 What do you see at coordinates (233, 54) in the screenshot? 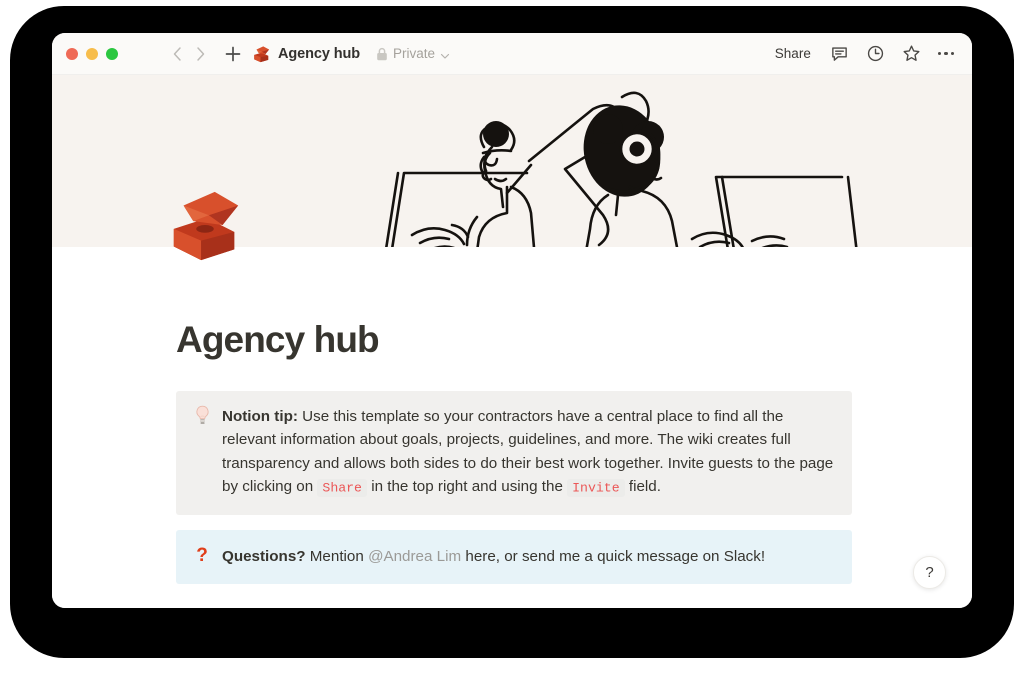
I see `plus-icon` at bounding box center [233, 54].